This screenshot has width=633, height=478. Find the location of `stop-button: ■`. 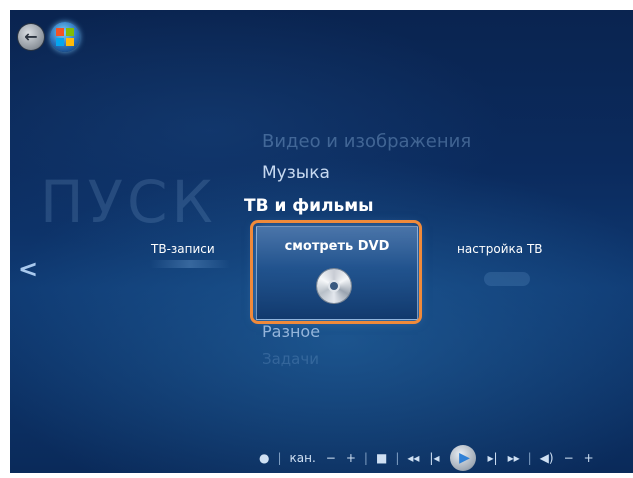

stop-button: ■ is located at coordinates (381, 458).